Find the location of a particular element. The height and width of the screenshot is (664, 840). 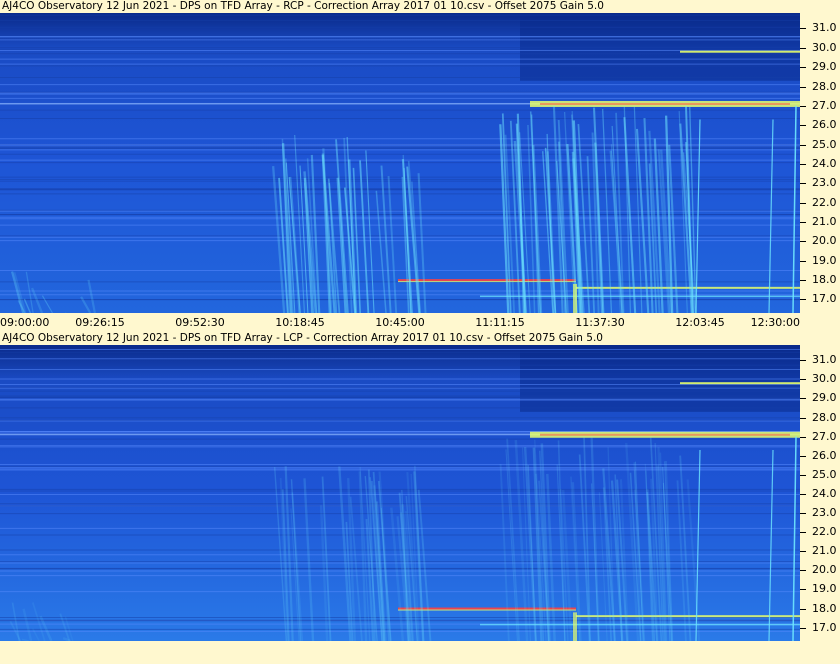

lcp-freq-tick-label: 25.0 is located at coordinates (824, 474).